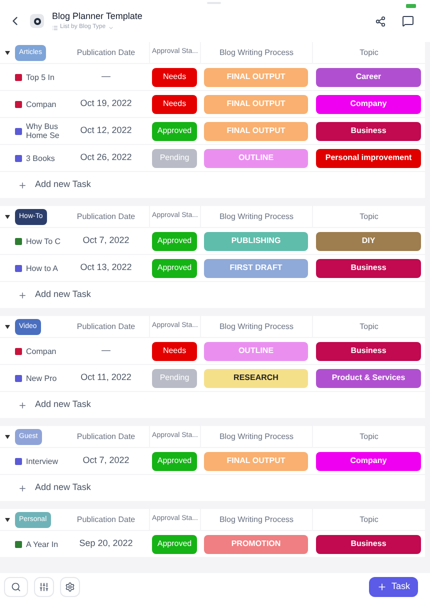 Image resolution: width=430 pixels, height=600 pixels. I want to click on comment-icon, so click(408, 21).